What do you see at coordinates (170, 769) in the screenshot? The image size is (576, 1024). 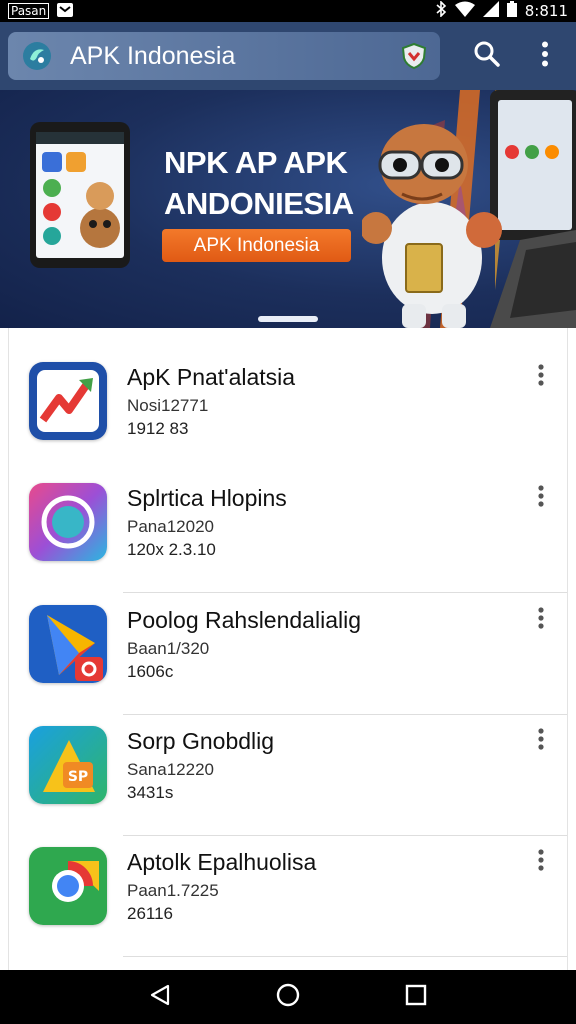 I see `app-meta: Sana12220` at bounding box center [170, 769].